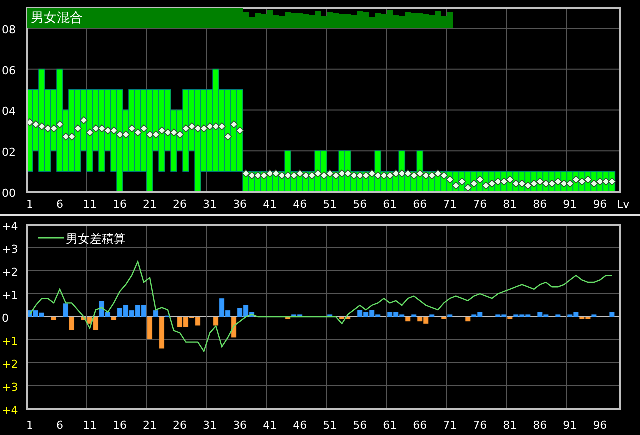 This screenshot has width=640, height=435. I want to click on axis-label: 08, so click(9, 29).